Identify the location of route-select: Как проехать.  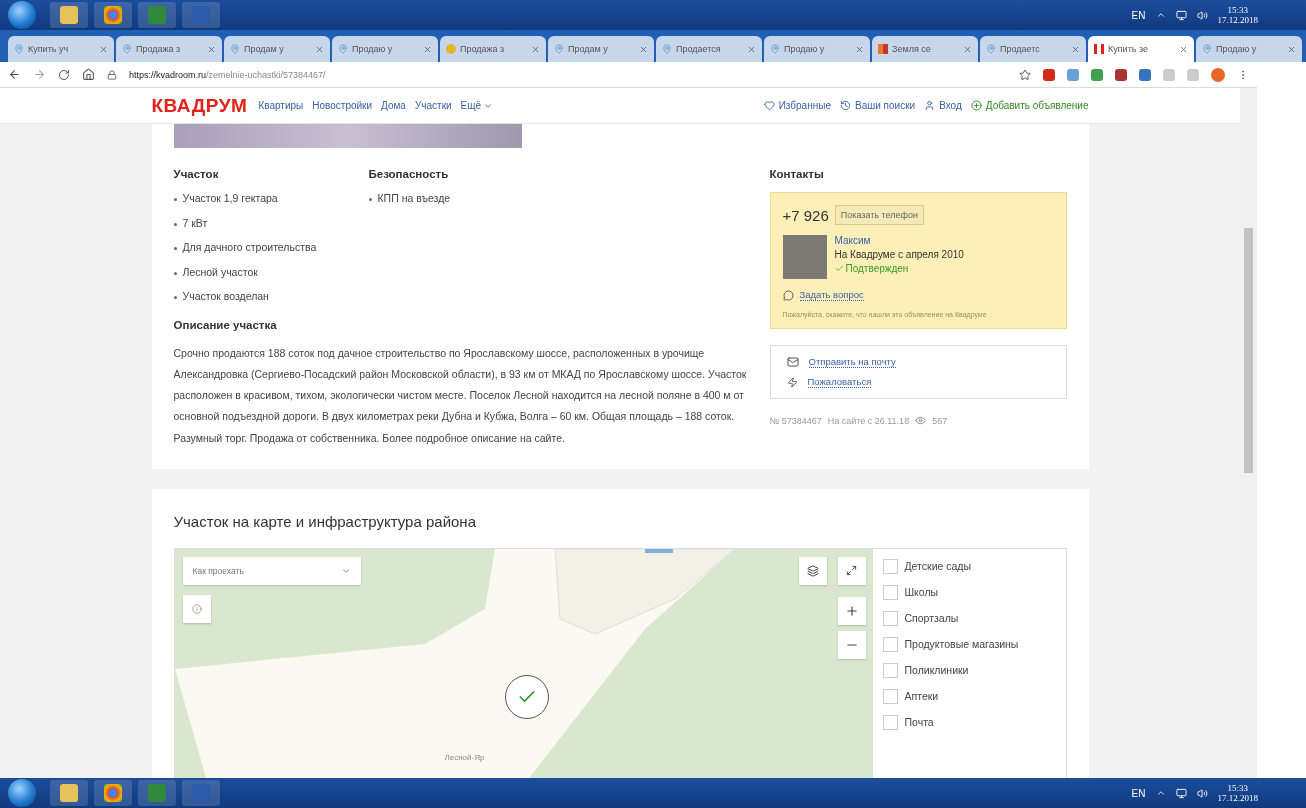
(271, 571).